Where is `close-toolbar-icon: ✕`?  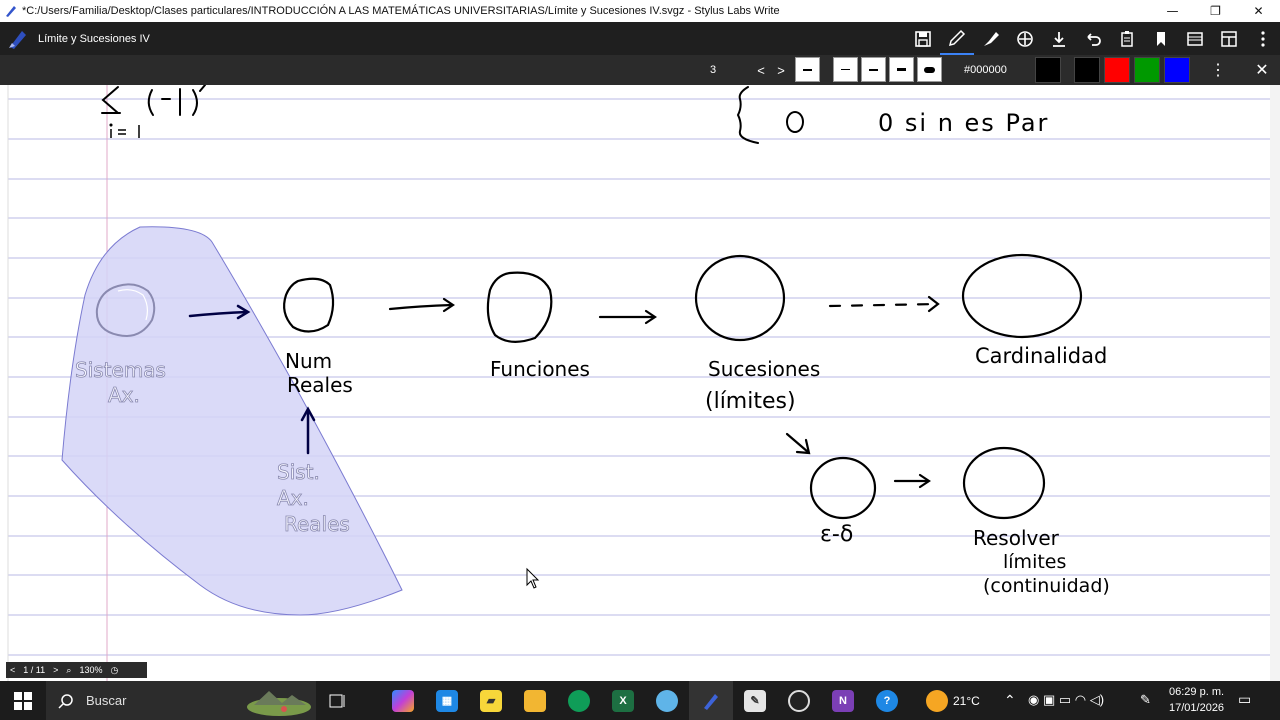 close-toolbar-icon: ✕ is located at coordinates (1262, 70).